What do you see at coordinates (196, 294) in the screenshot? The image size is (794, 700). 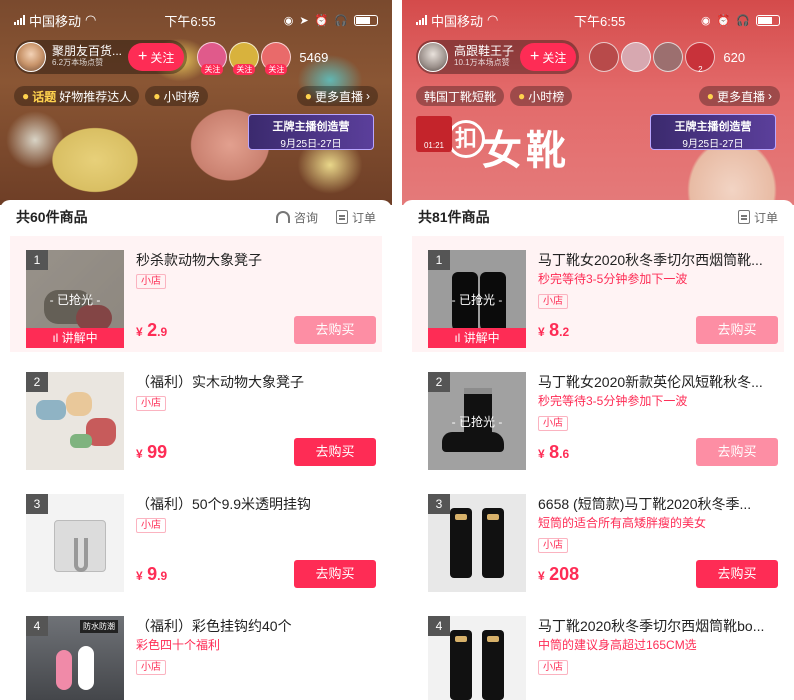 I see `product-item: 1 - 已抢光 - ıl 讲解中 秒杀款动物大象凳子 小店 ¥ 2.9 去购买` at bounding box center [196, 294].